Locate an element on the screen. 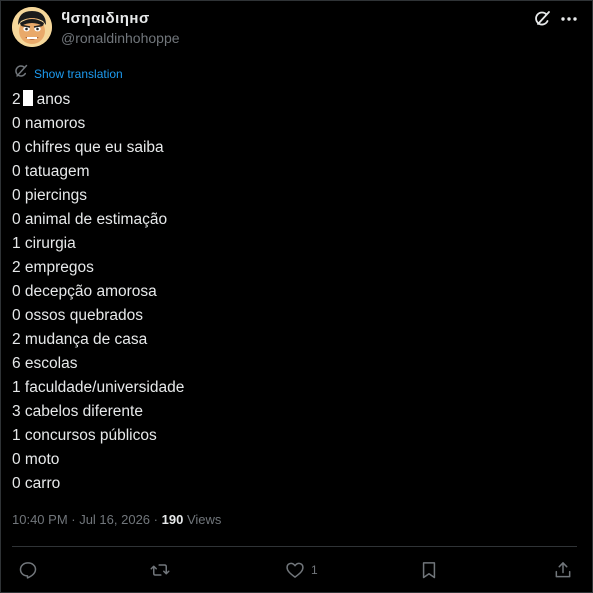 This screenshot has height=593, width=593. post-meta: 10:40 PM · Jul 16, 2026 · 190 Views is located at coordinates (116, 519).